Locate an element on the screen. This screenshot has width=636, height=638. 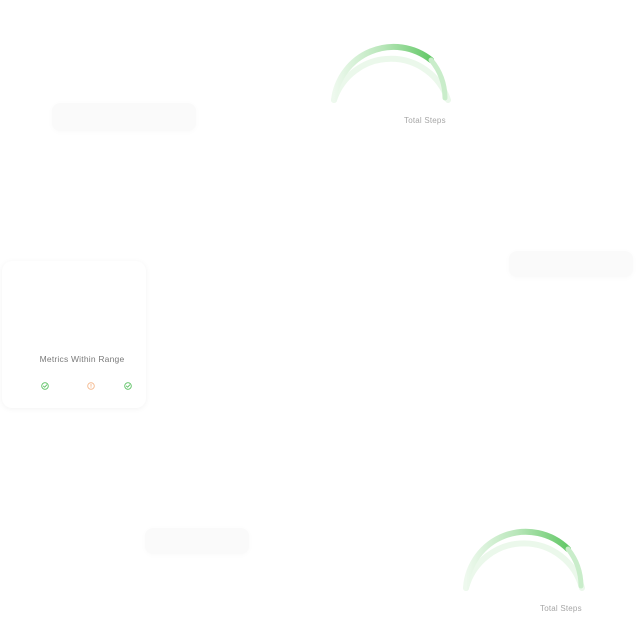
metrics-card: Metrics Within Range is located at coordinates (74, 334).